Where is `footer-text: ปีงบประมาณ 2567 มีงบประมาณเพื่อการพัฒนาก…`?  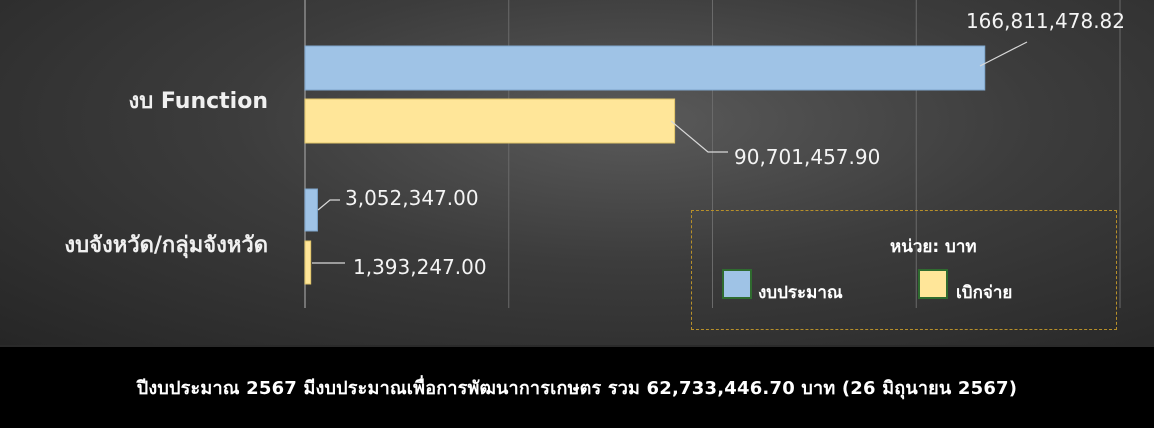
footer-text: ปีงบประมาณ 2567 มีงบประมาณเพื่อการพัฒนาก… is located at coordinates (577, 388).